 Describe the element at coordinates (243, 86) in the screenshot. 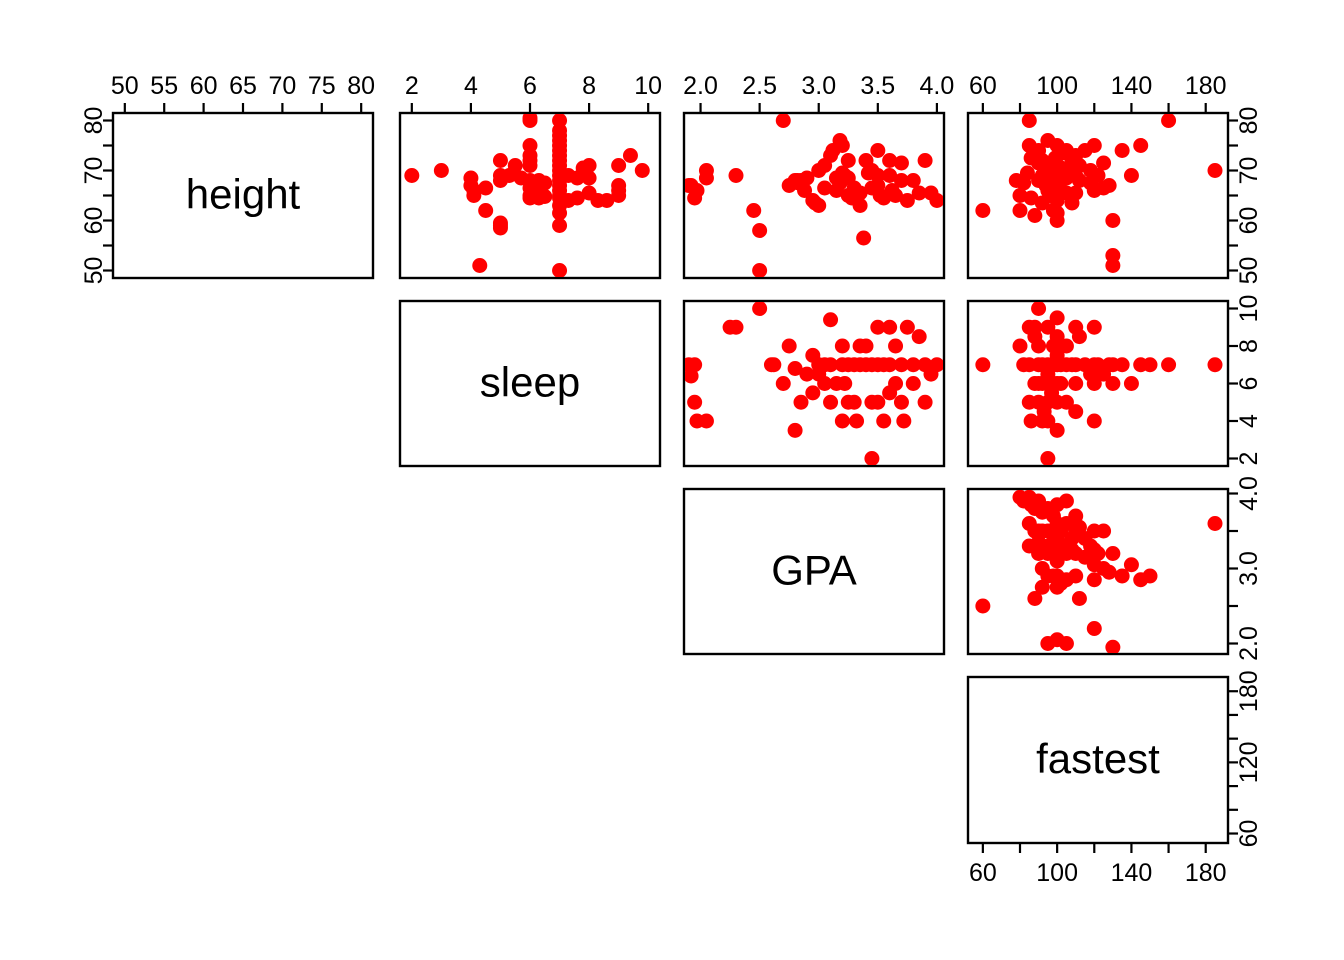

I see `axis-tick-label: 65` at that location.